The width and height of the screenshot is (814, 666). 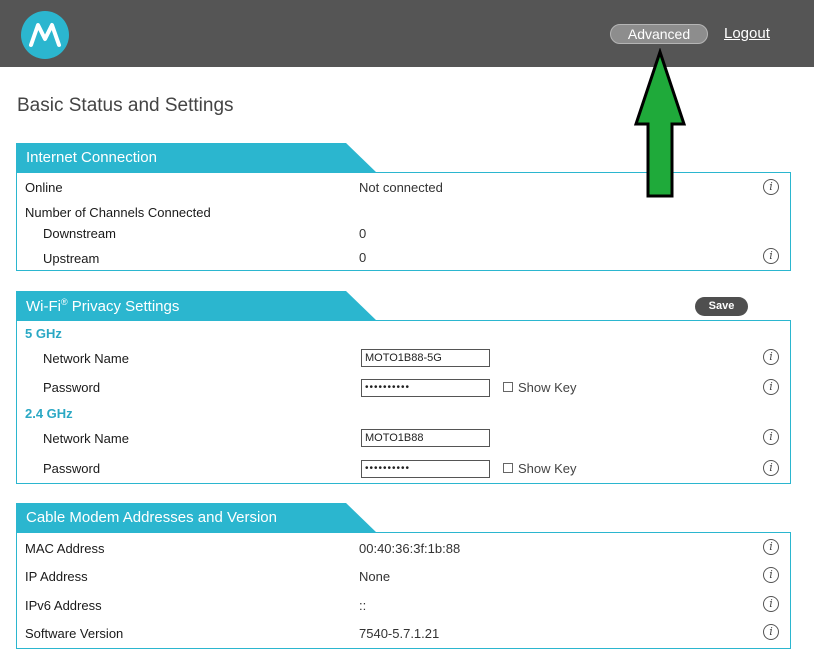 I want to click on cable-modem-title: Cable Modem Addresses and Version, so click(x=151, y=517).